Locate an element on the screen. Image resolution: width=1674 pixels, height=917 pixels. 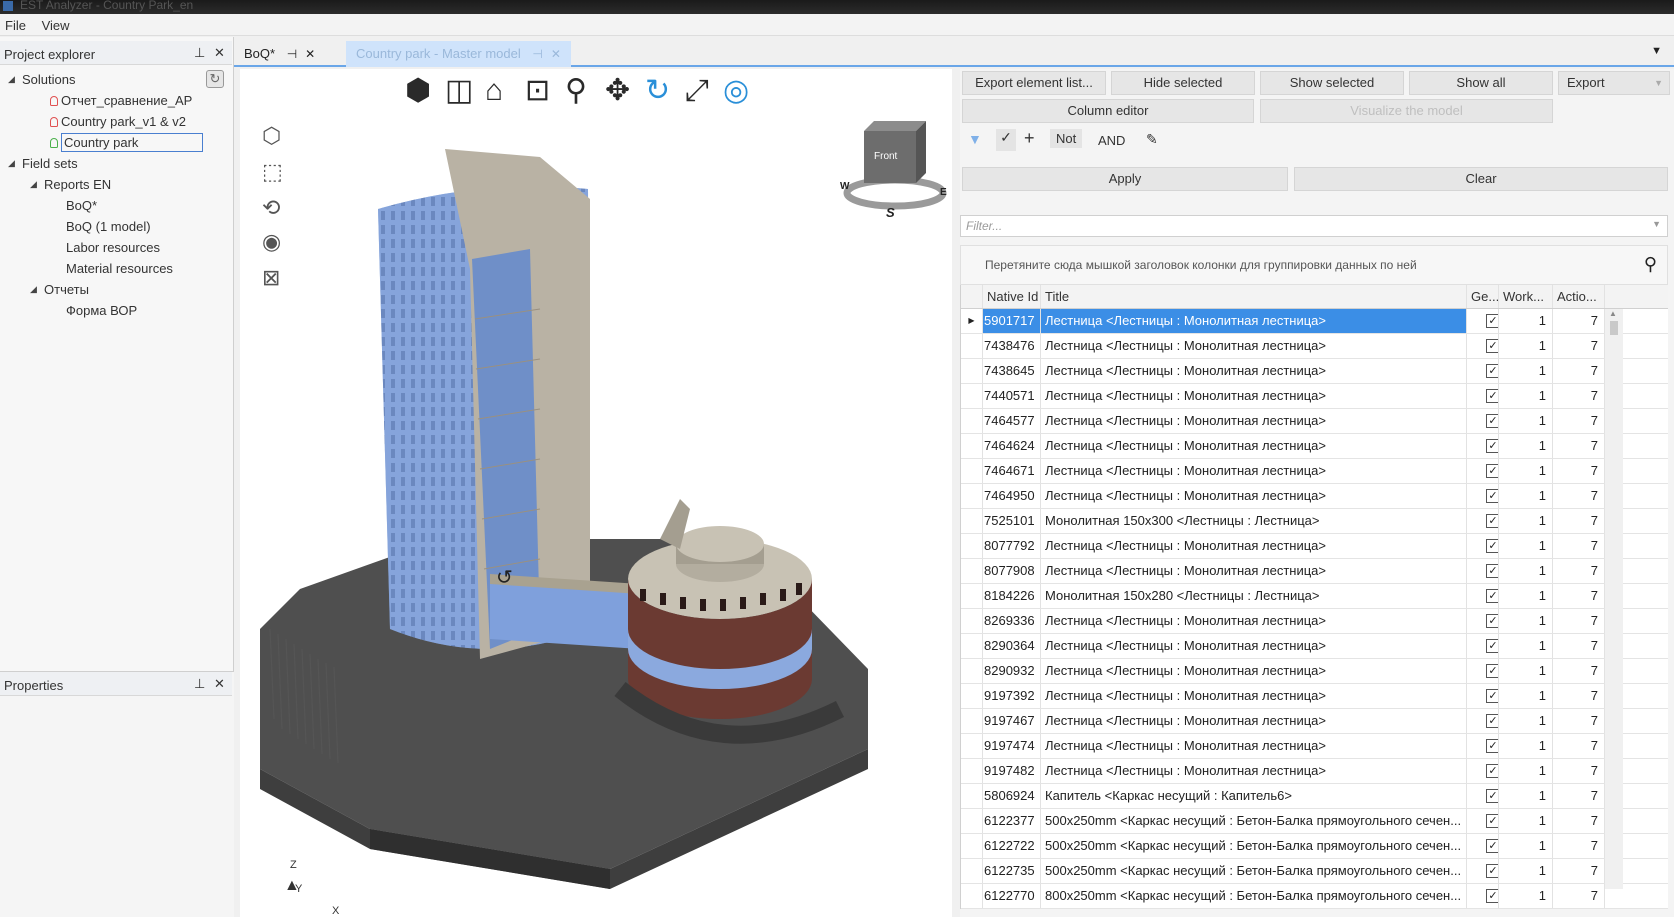
navigation-cube: Front W E S is located at coordinates (895, 171).